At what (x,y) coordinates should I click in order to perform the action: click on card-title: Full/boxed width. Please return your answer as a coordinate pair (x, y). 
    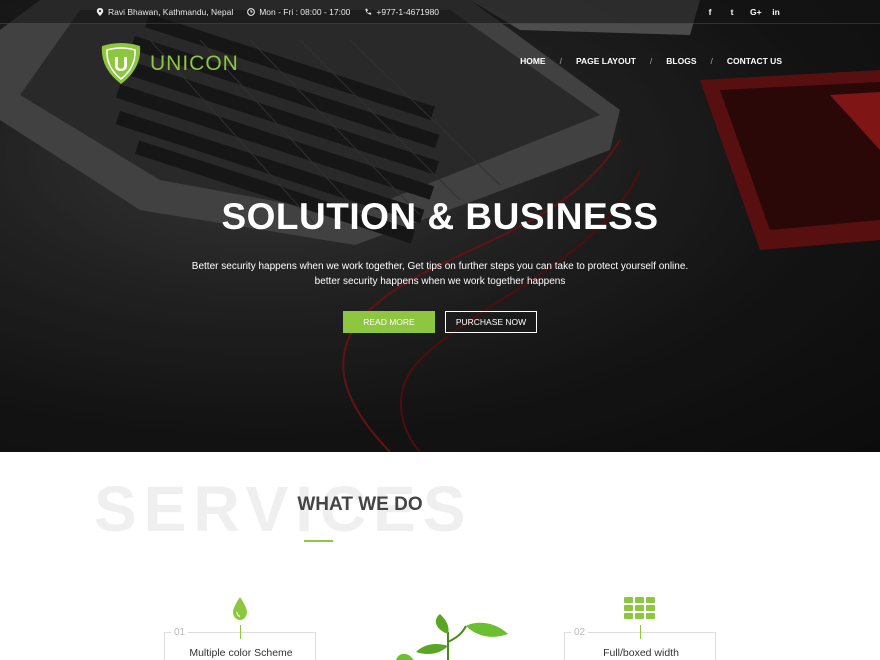
    Looking at the image, I should click on (641, 653).